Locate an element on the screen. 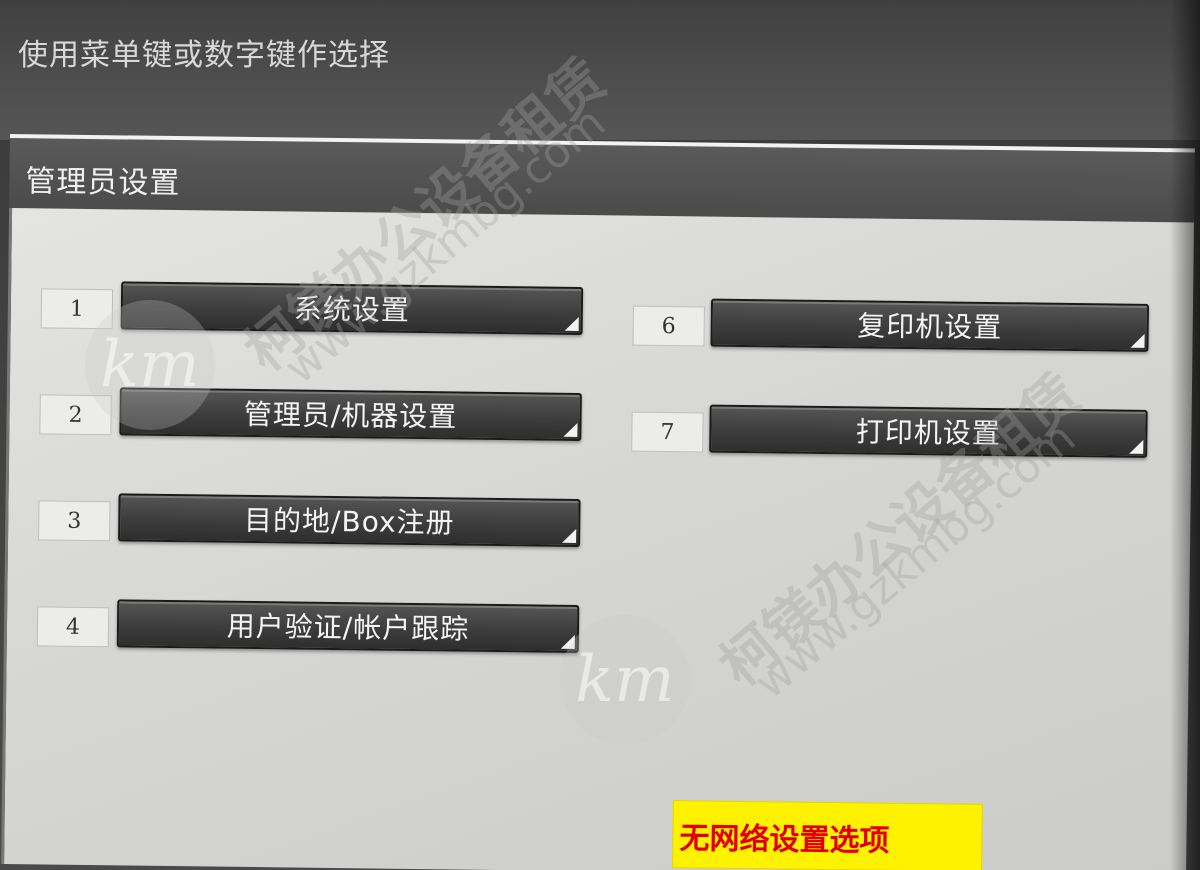  instruction-text: 使用菜单键或数字键作选择 is located at coordinates (204, 55).